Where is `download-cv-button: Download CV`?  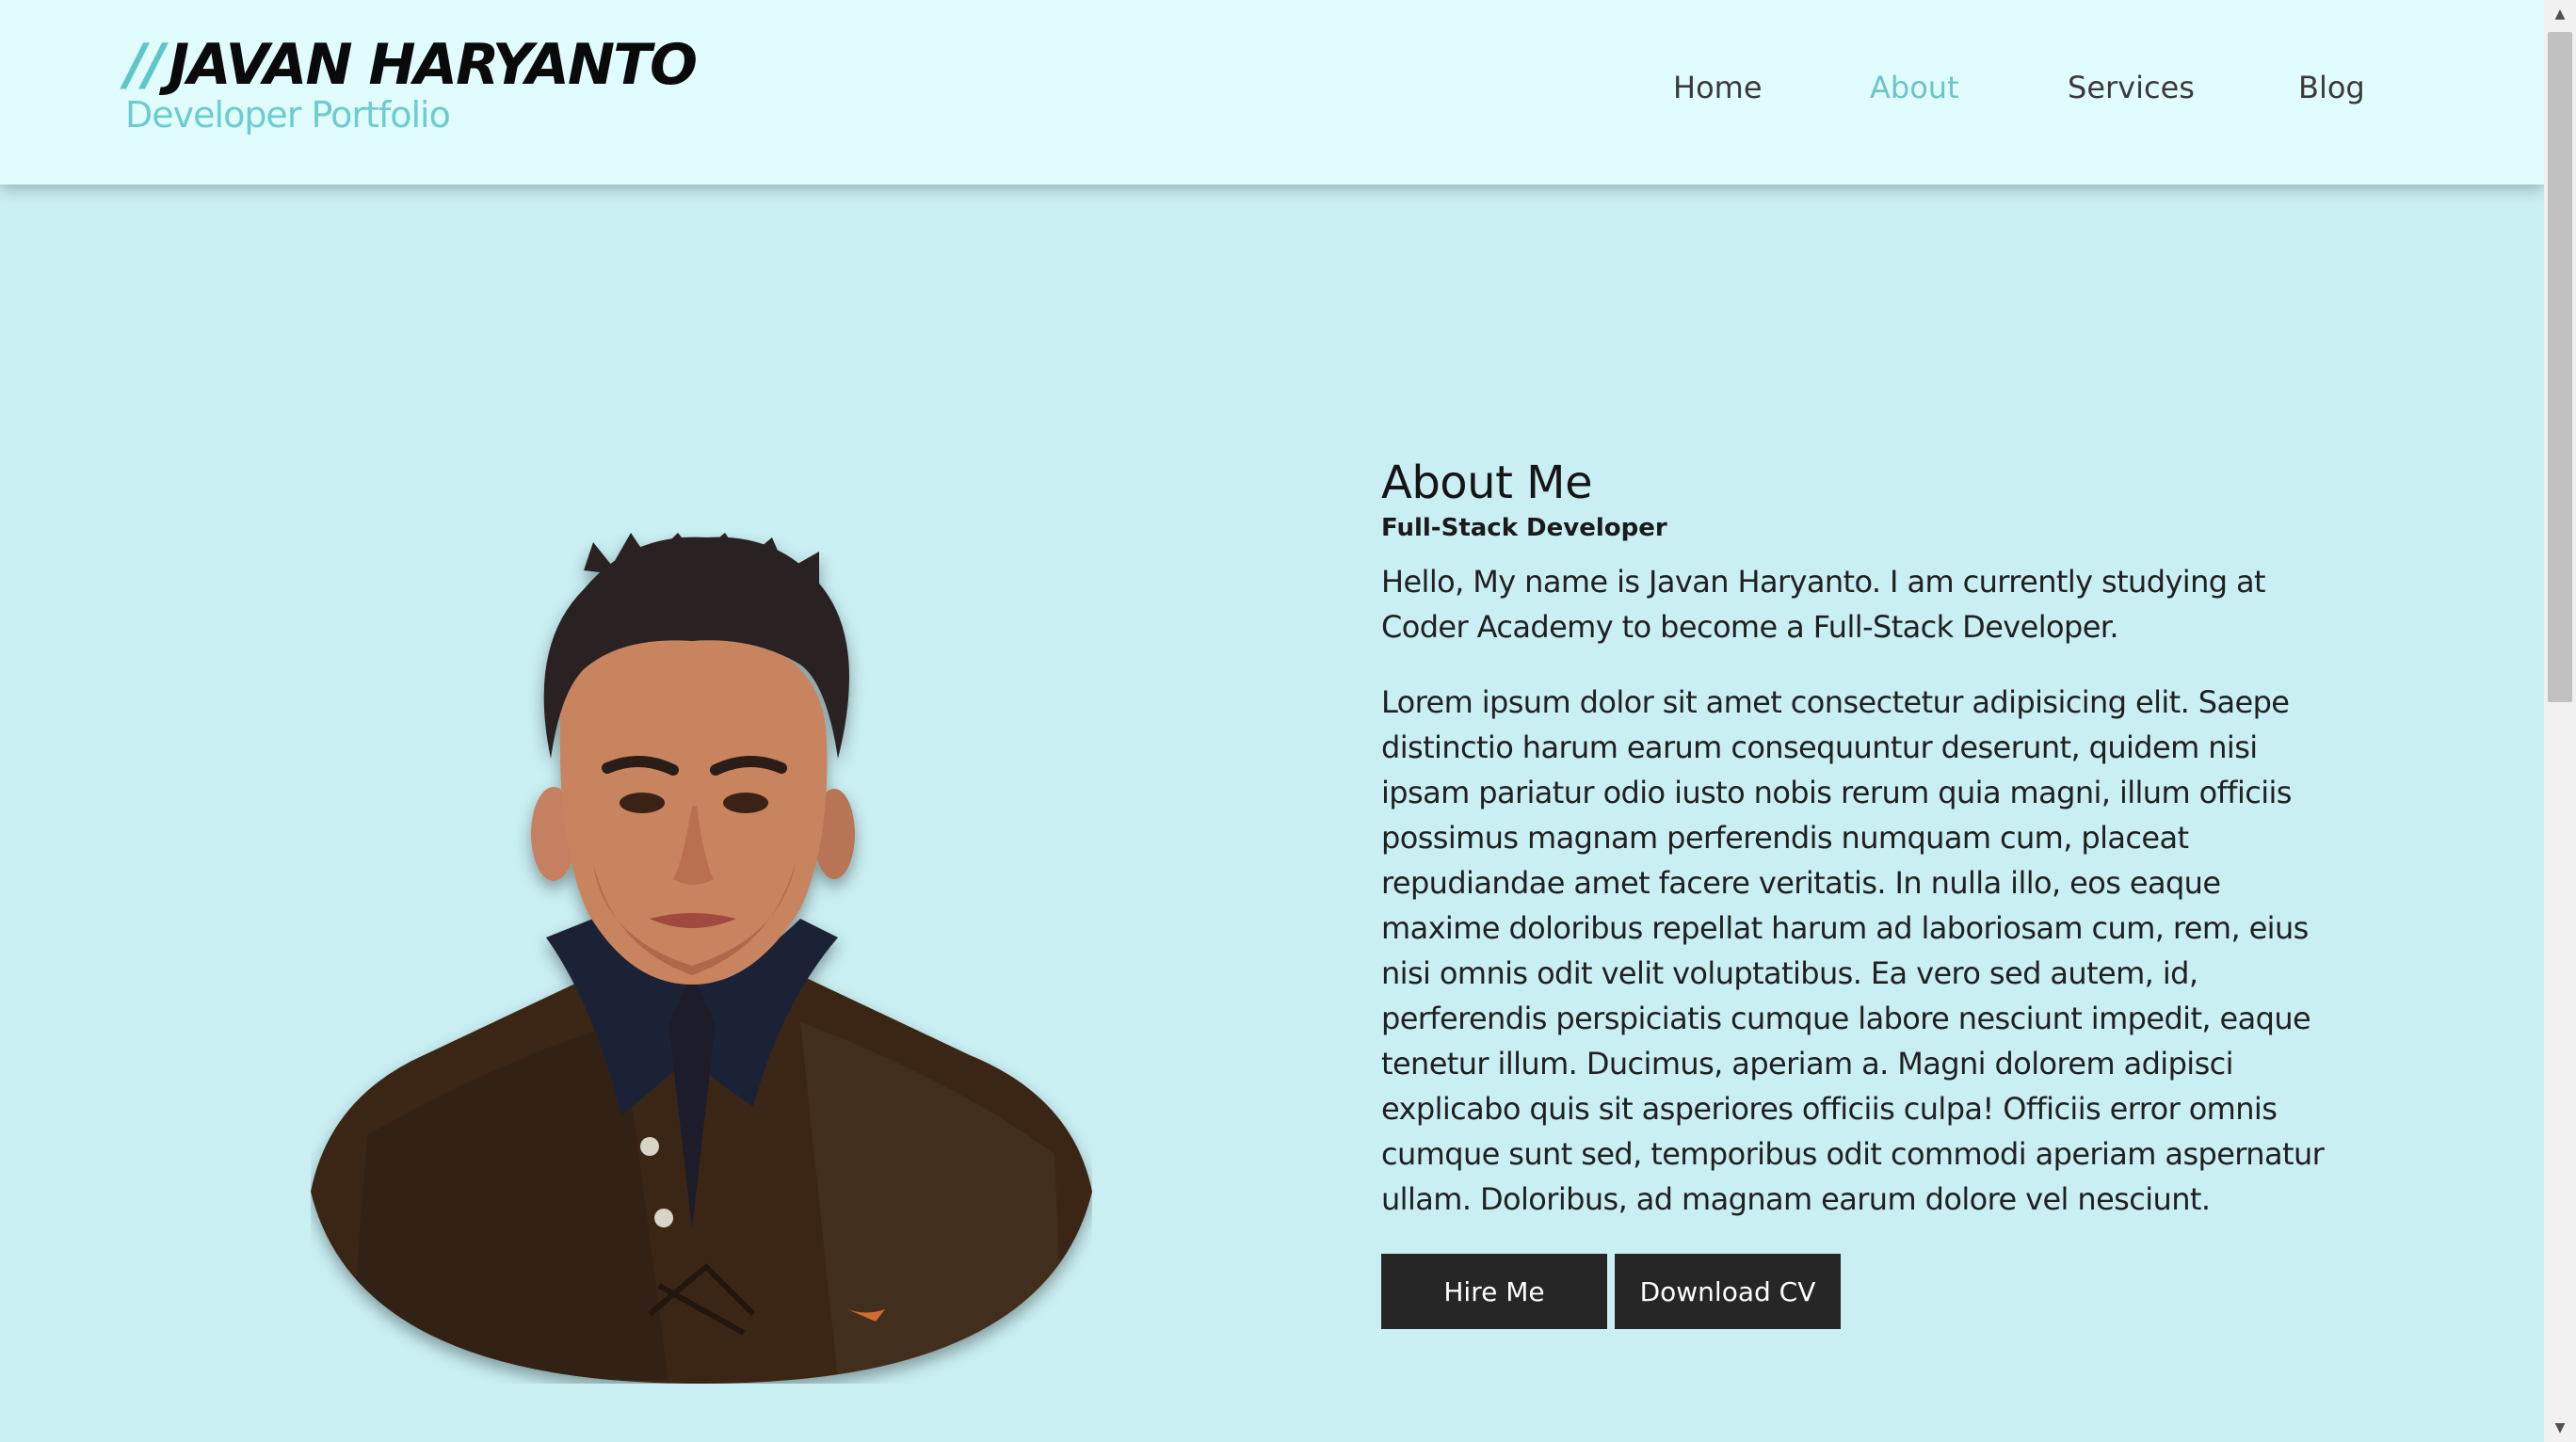 download-cv-button: Download CV is located at coordinates (1728, 1291).